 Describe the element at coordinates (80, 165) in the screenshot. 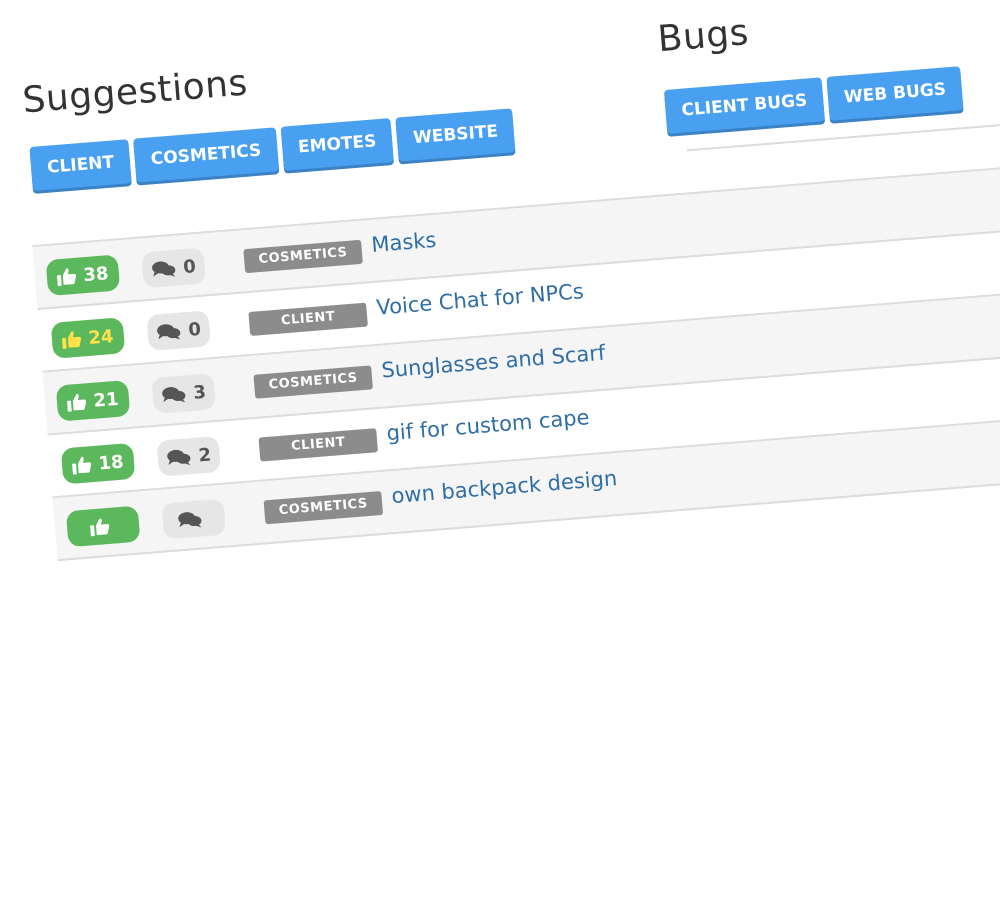

I see `client-category-button: CLIENT` at that location.